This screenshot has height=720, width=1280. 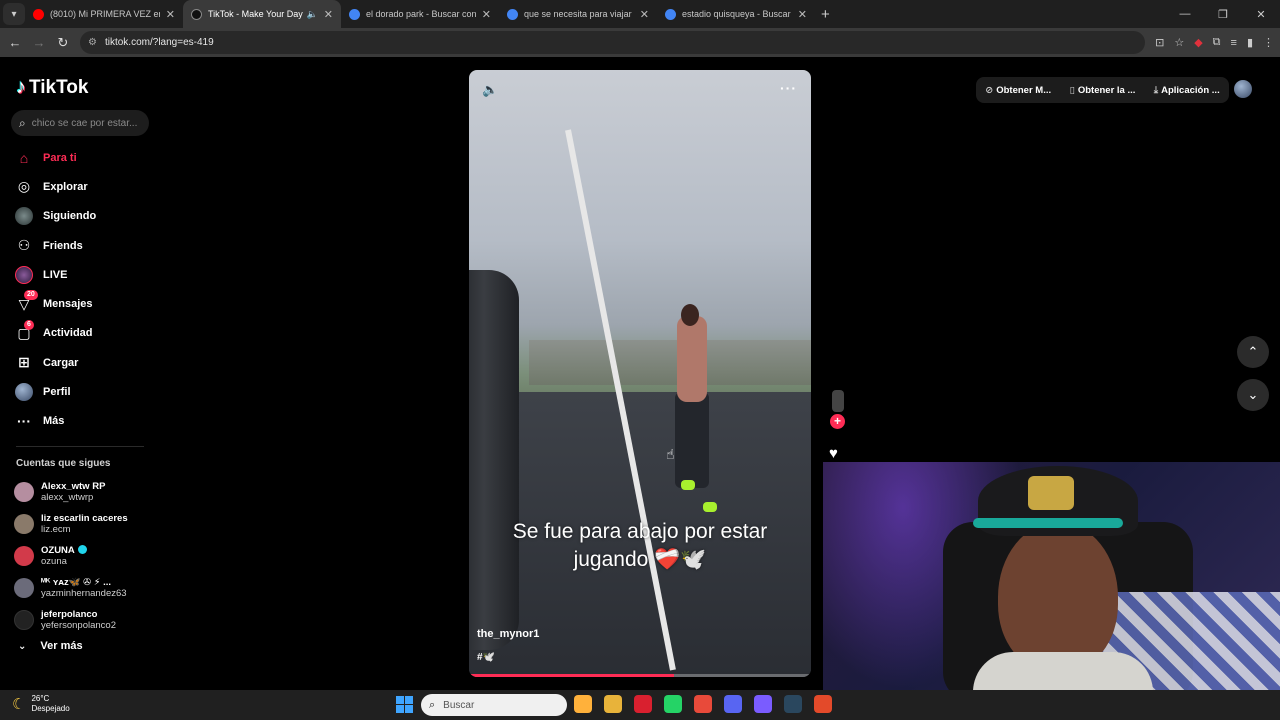 I want to click on profile-avatar-icon, so click(x=24, y=392).